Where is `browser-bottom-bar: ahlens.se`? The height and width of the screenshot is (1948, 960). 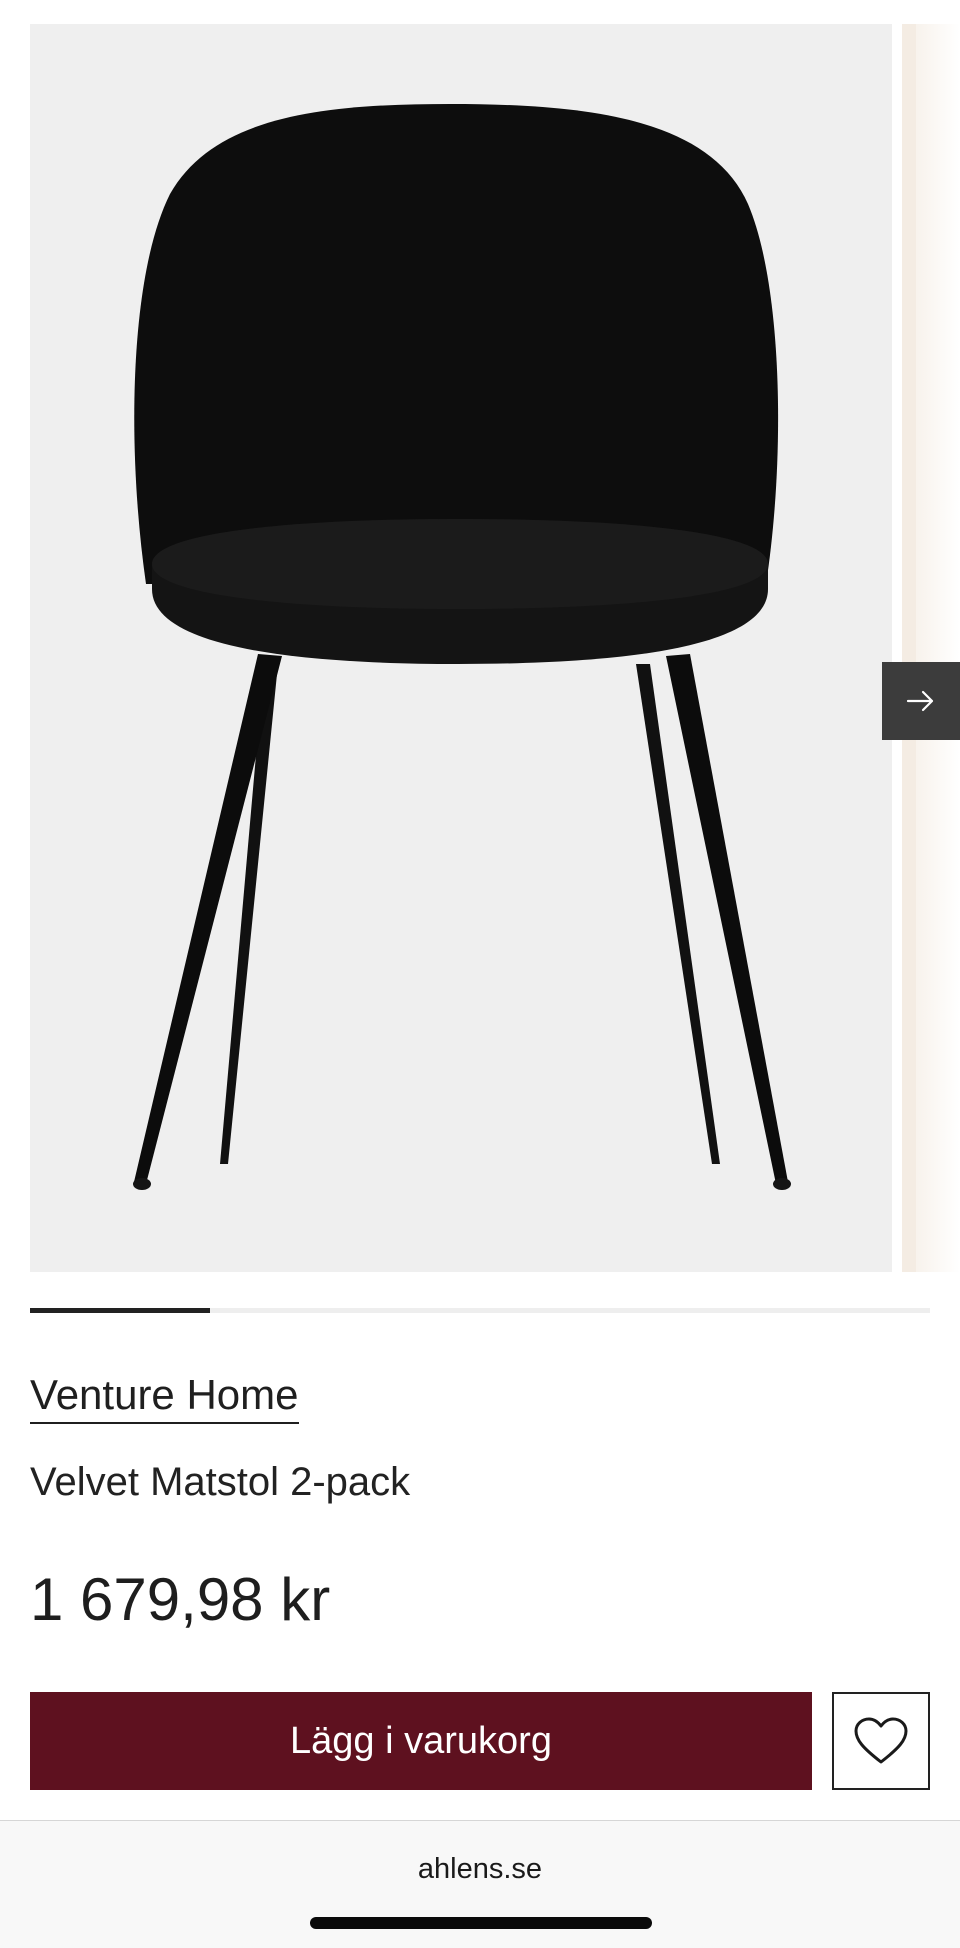
browser-bottom-bar: ahlens.se is located at coordinates (480, 1884).